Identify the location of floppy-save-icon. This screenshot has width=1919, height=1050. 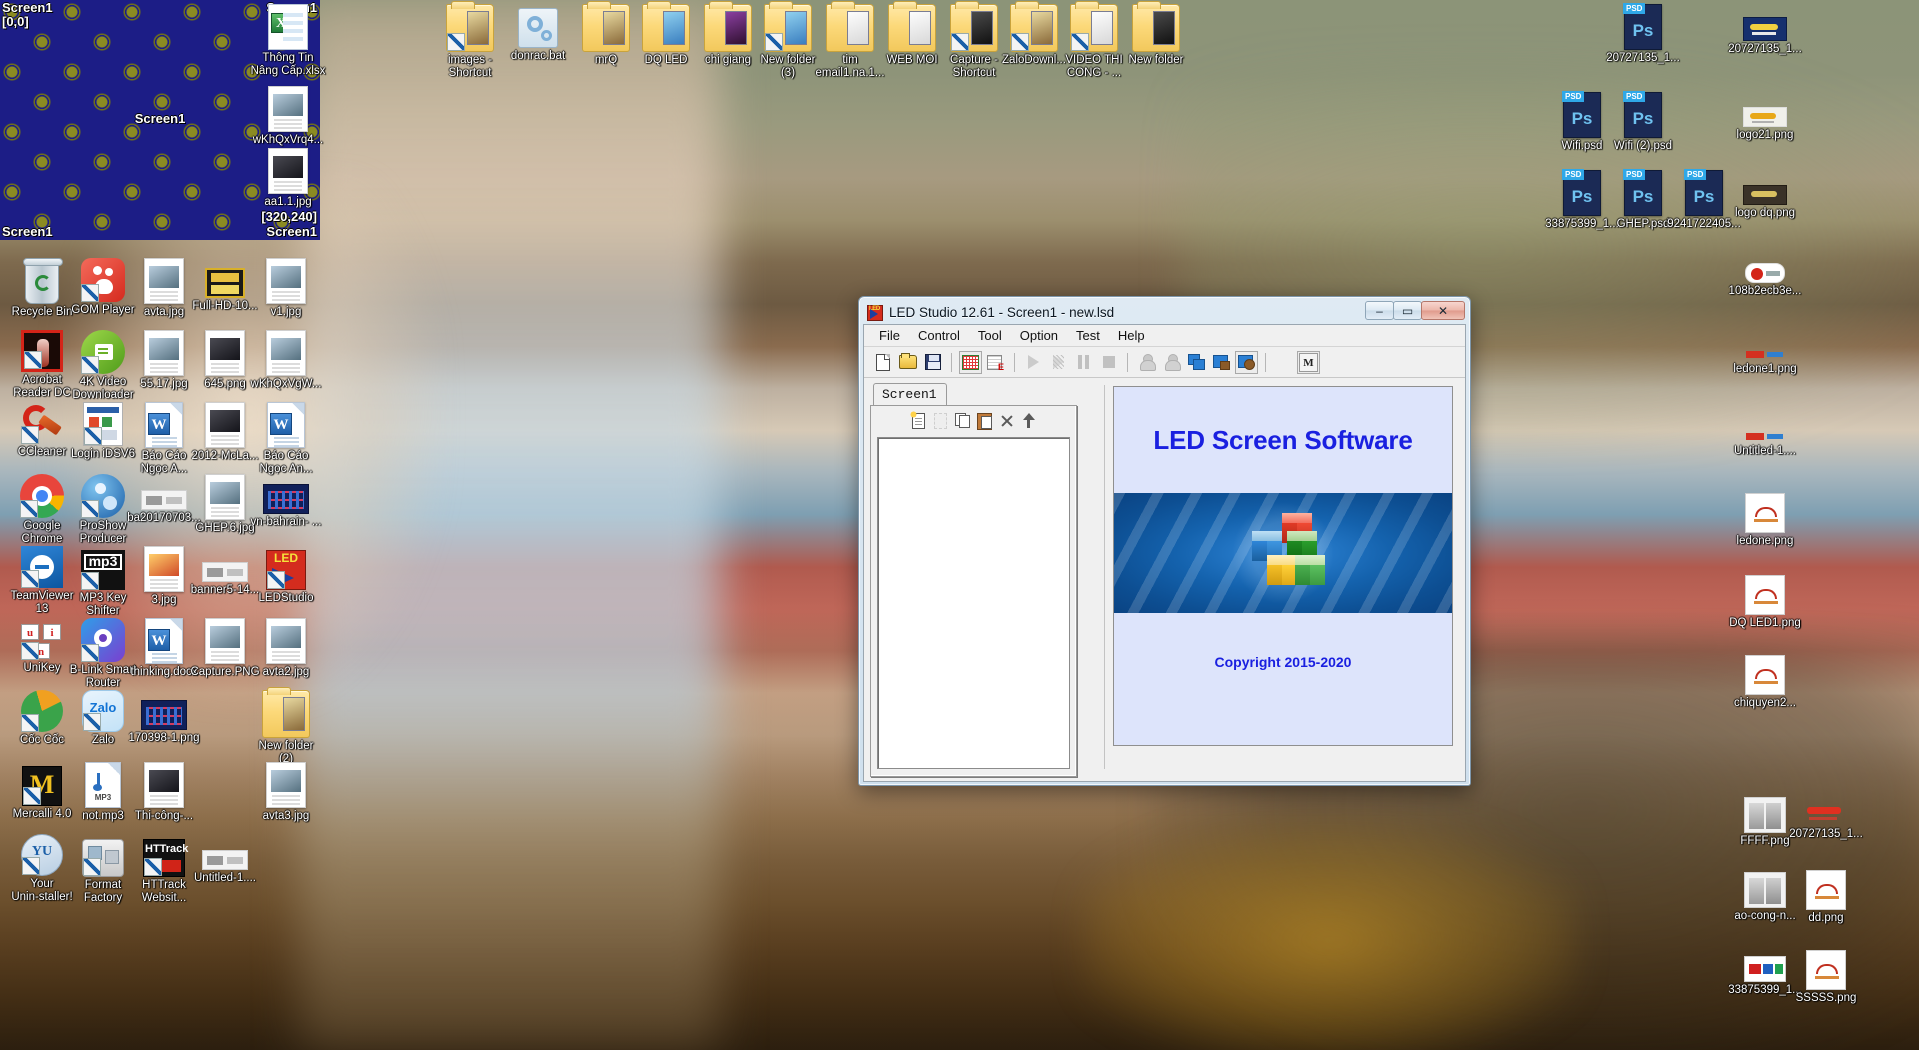
(932, 362).